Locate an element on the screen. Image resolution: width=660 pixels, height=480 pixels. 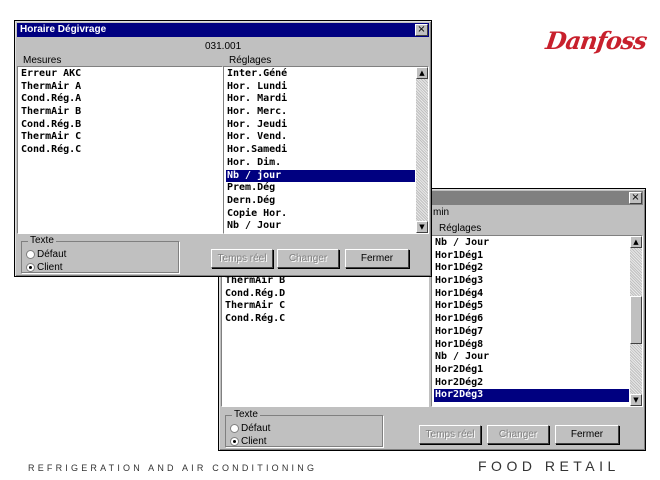
front-mesures-label: Mesures is located at coordinates (42, 60).